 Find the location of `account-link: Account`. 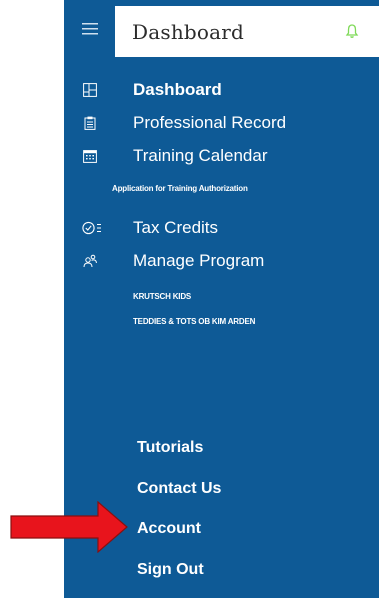

account-link: Account is located at coordinates (169, 529).